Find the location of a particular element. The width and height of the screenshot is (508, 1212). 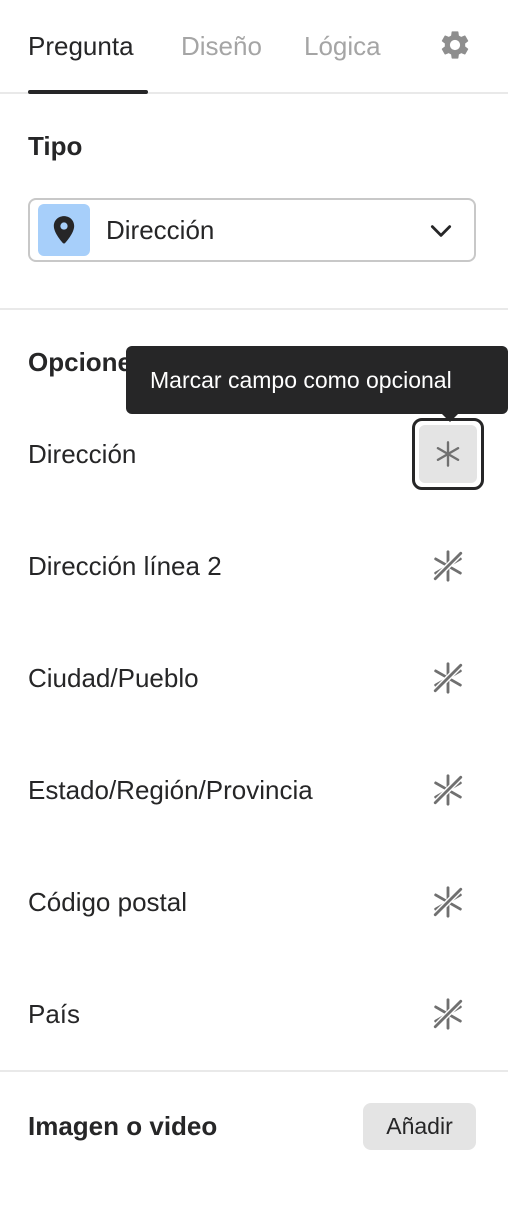

required-toggle-codigo-postal is located at coordinates (448, 902).